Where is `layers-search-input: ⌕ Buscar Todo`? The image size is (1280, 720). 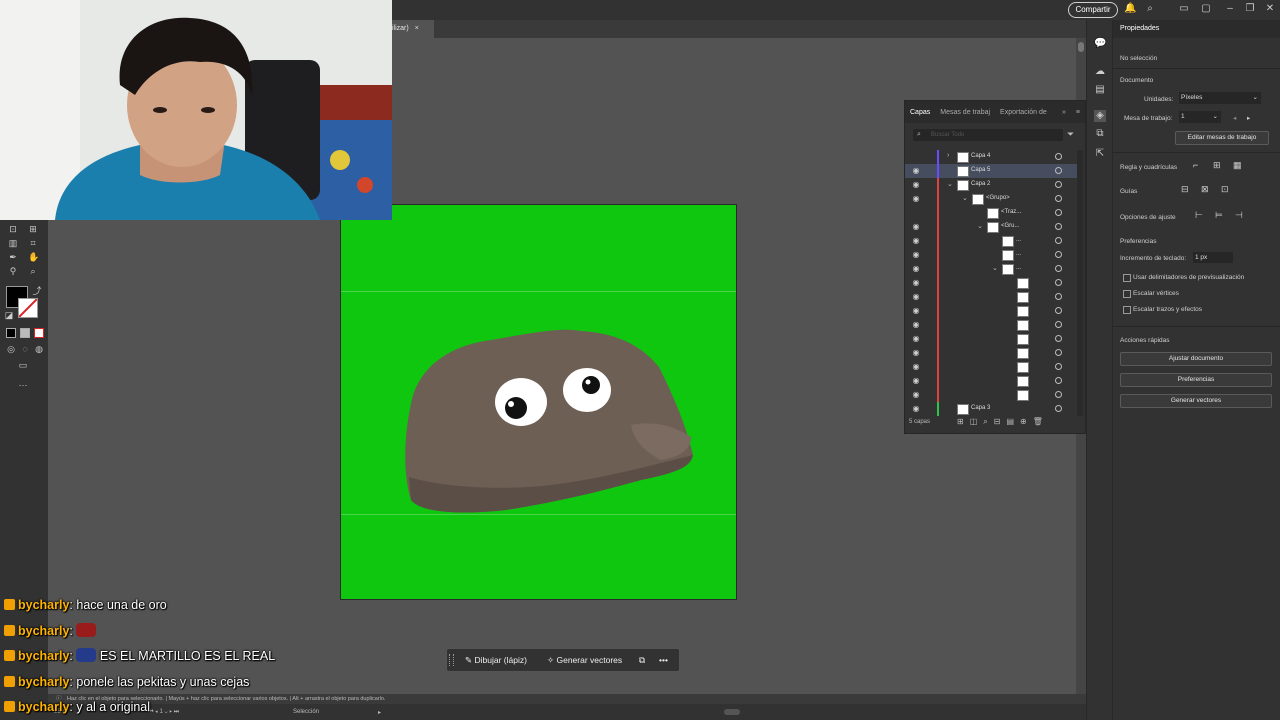
layers-search-input: ⌕ Buscar Todo is located at coordinates (988, 135).